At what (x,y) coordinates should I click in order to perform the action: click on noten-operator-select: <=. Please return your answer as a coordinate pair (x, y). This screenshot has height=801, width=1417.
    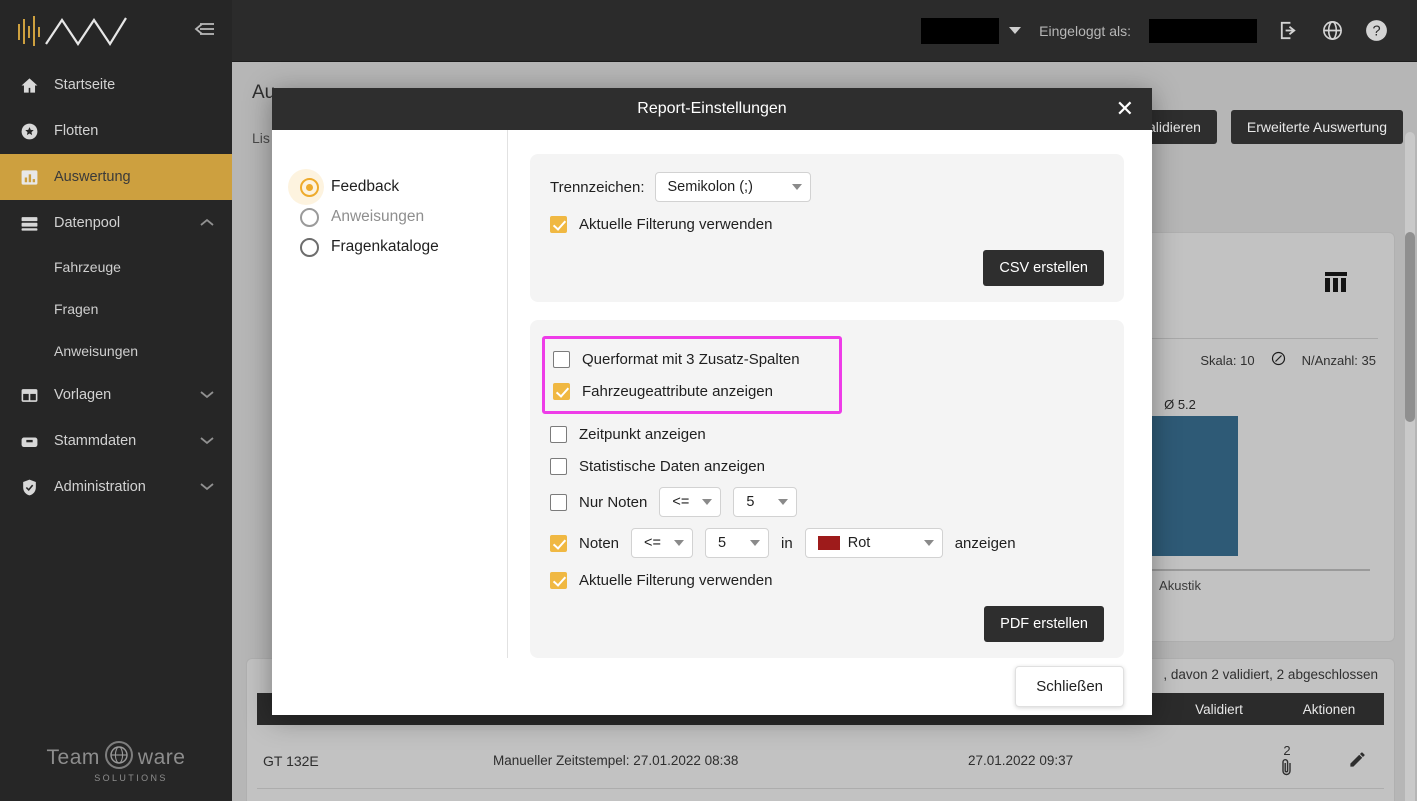
    Looking at the image, I should click on (662, 543).